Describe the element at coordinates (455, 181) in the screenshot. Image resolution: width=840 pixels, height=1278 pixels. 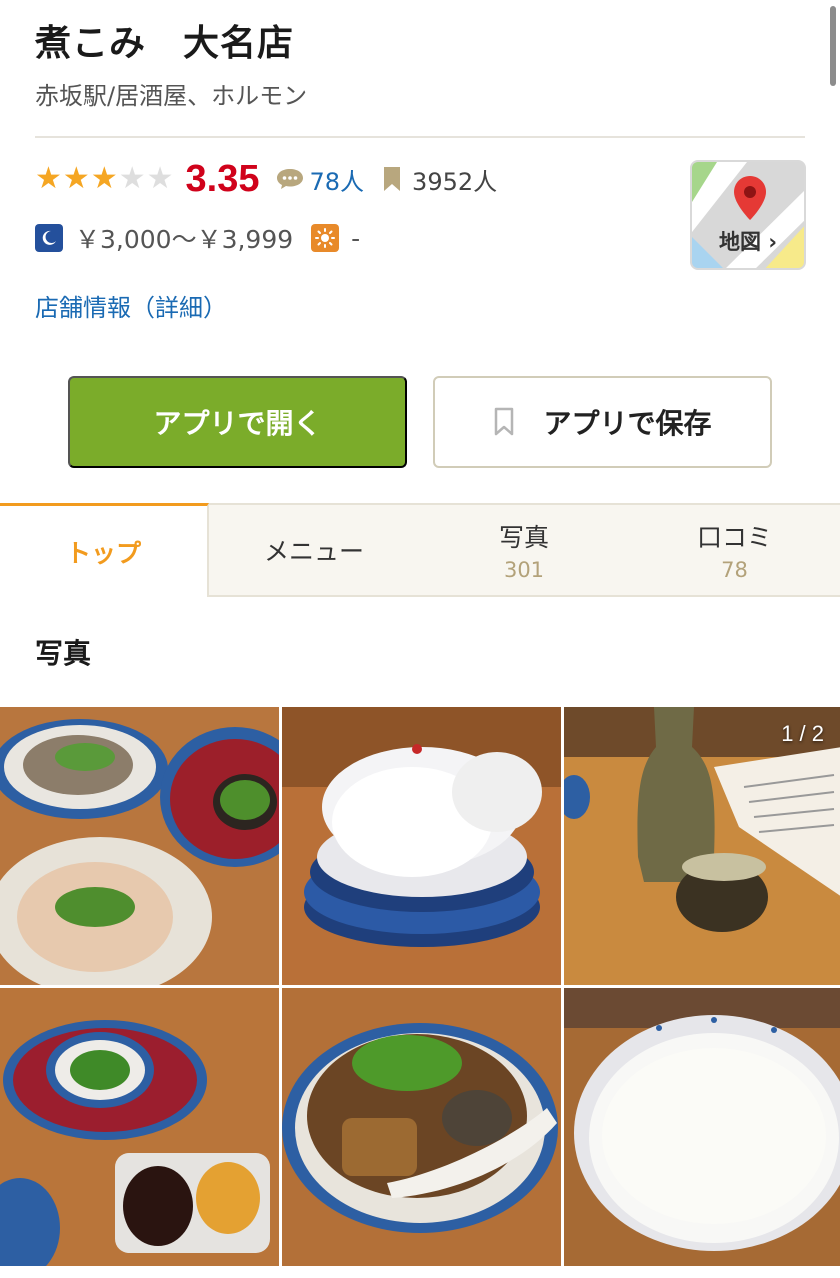
I see `save-count: 3952人` at that location.